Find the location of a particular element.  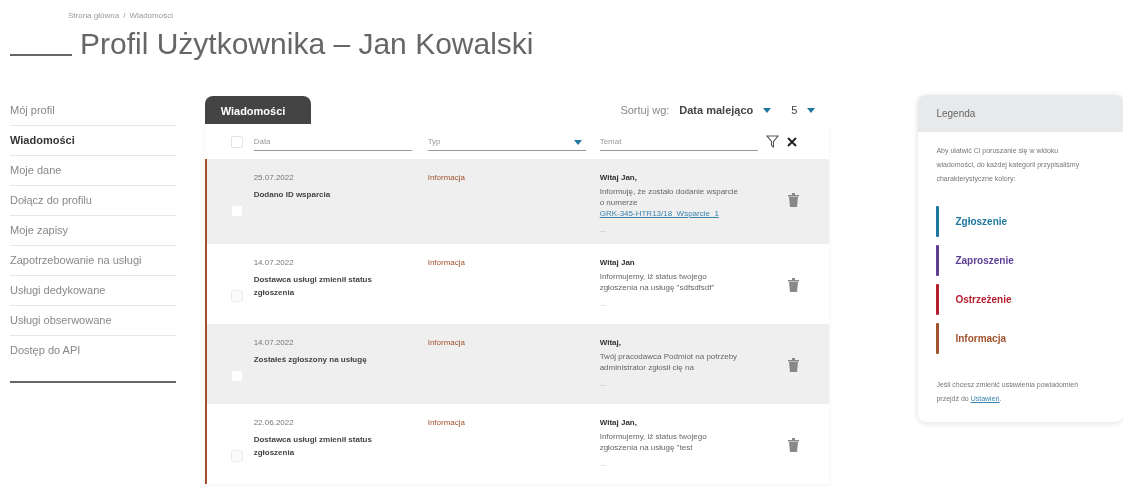

page-size-dropdown: 5 is located at coordinates (803, 110).